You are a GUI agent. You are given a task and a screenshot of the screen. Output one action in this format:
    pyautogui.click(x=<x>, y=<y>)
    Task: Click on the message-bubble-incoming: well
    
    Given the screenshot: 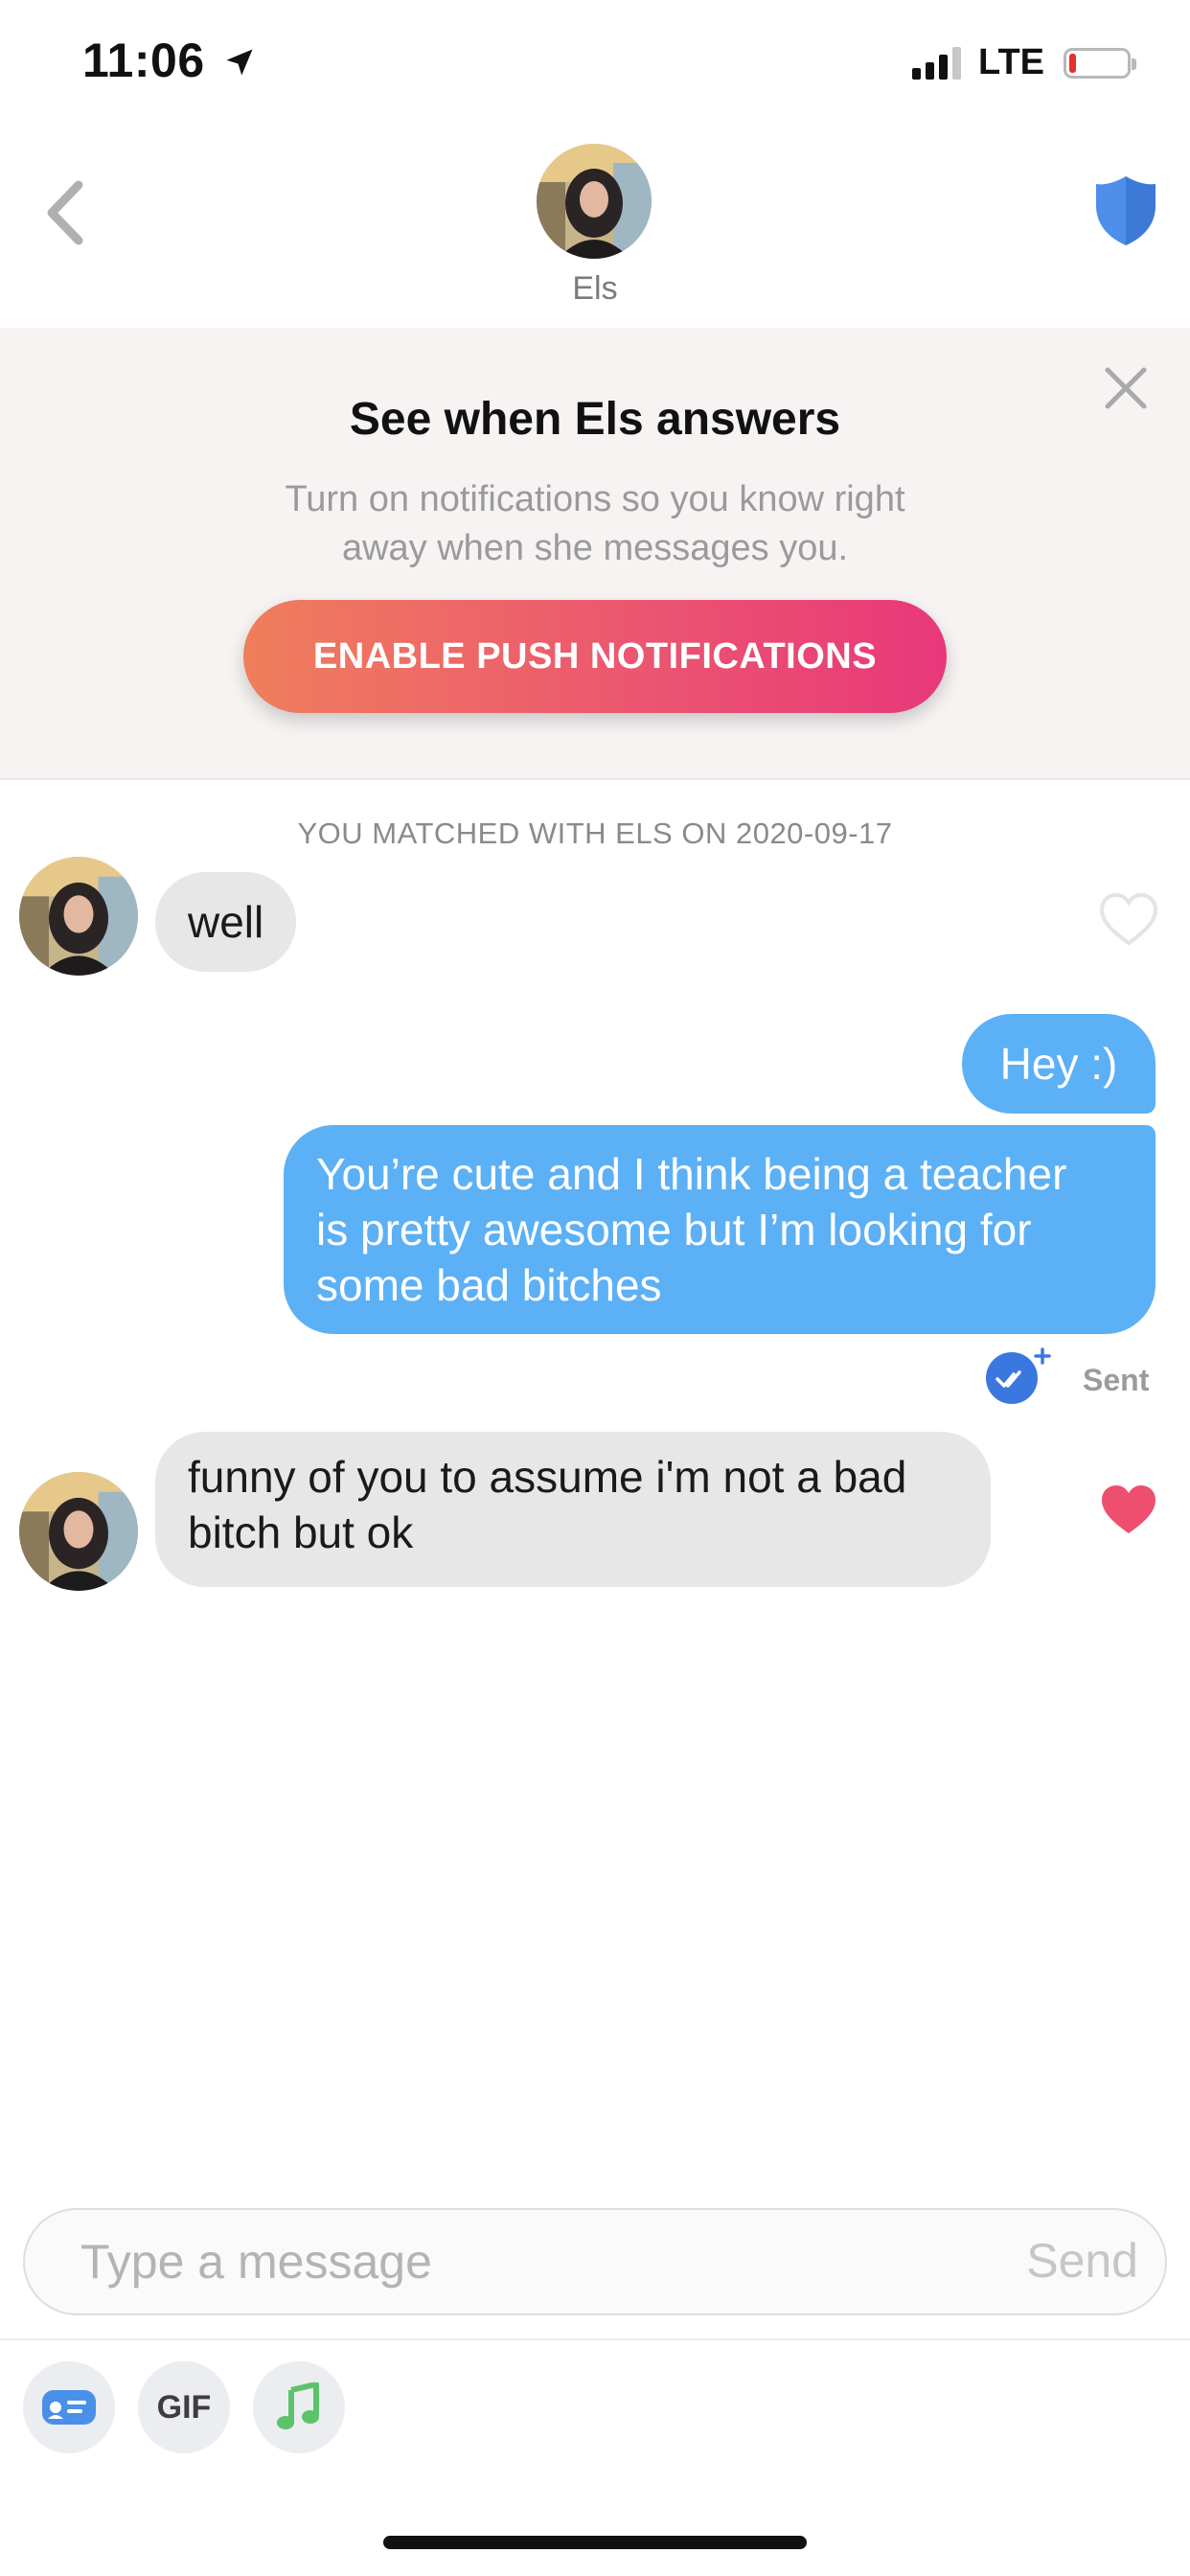 What is the action you would take?
    pyautogui.click(x=226, y=922)
    